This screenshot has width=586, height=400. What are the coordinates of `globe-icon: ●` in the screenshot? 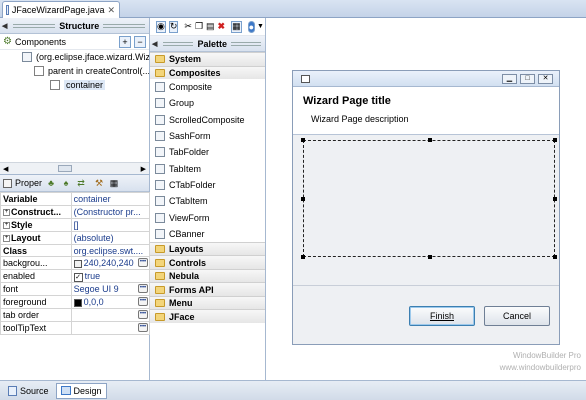 It's located at (251, 26).